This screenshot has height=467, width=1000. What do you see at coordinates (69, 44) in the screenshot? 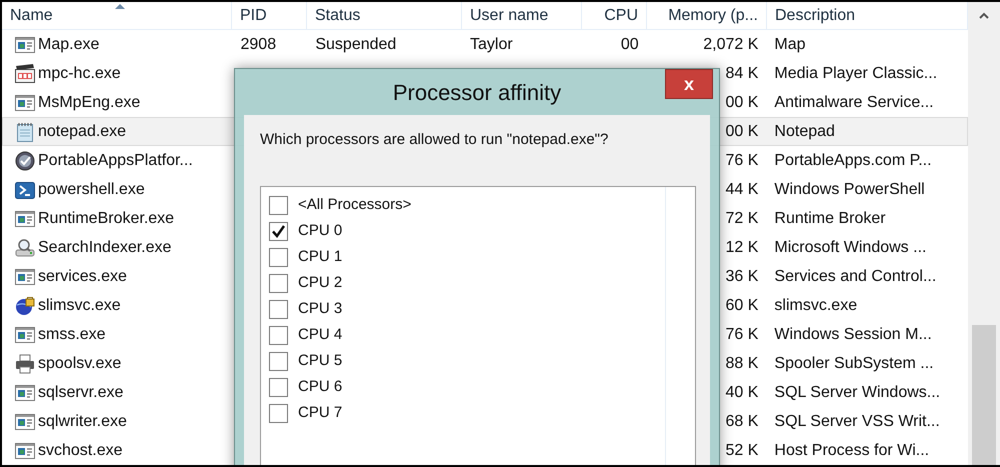
I see `table-cell-text: Map.exe` at bounding box center [69, 44].